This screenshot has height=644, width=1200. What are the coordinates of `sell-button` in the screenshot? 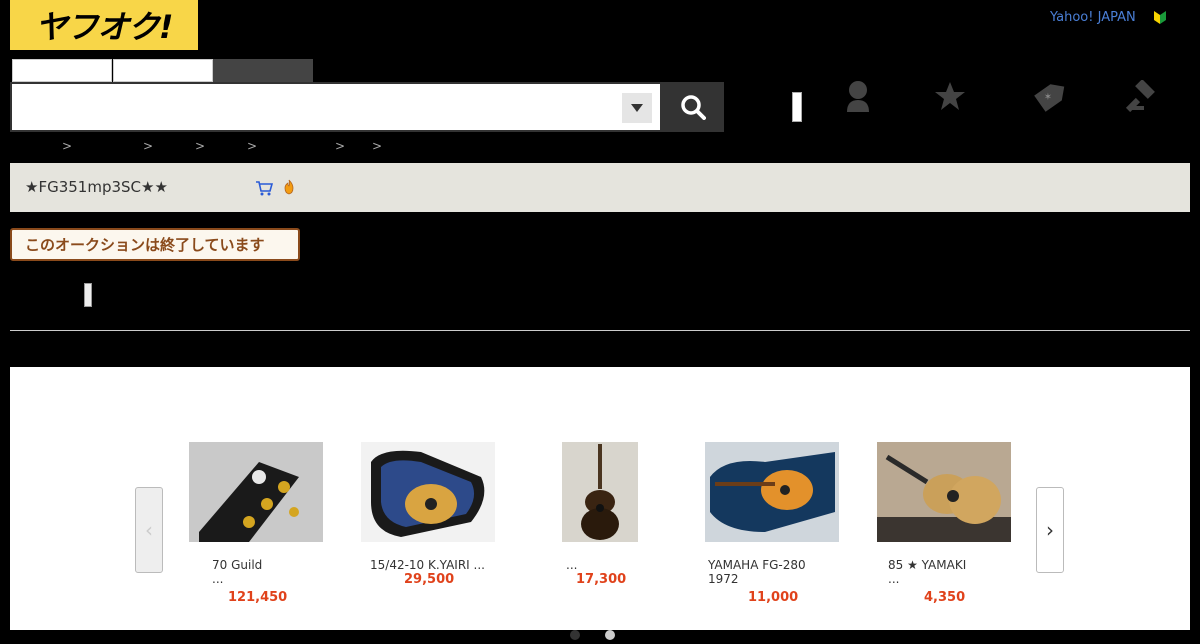 It's located at (1142, 96).